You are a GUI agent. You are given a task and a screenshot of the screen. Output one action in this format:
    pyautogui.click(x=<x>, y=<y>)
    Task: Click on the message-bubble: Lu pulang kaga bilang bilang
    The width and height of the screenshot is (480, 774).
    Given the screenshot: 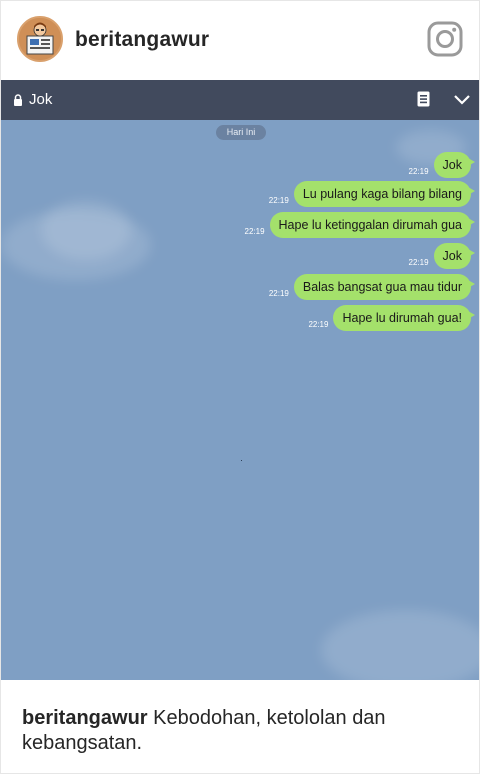 What is the action you would take?
    pyautogui.click(x=384, y=194)
    